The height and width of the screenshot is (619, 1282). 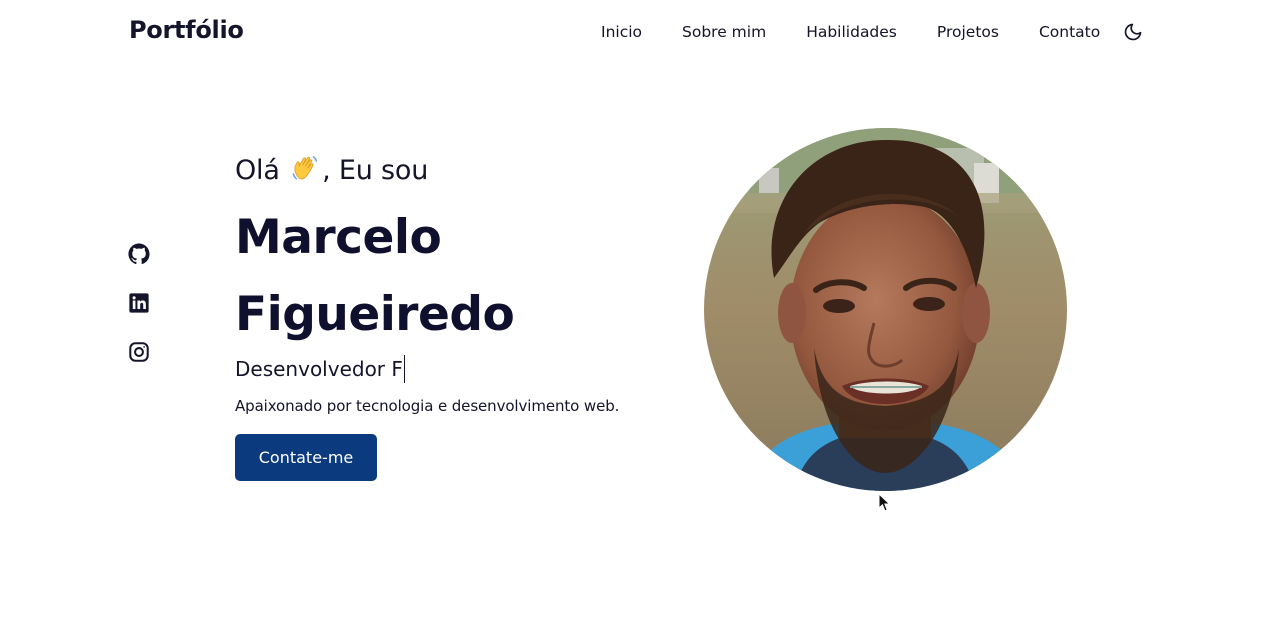 I want to click on typed-role-text: Desenvolvedor F, so click(x=319, y=369).